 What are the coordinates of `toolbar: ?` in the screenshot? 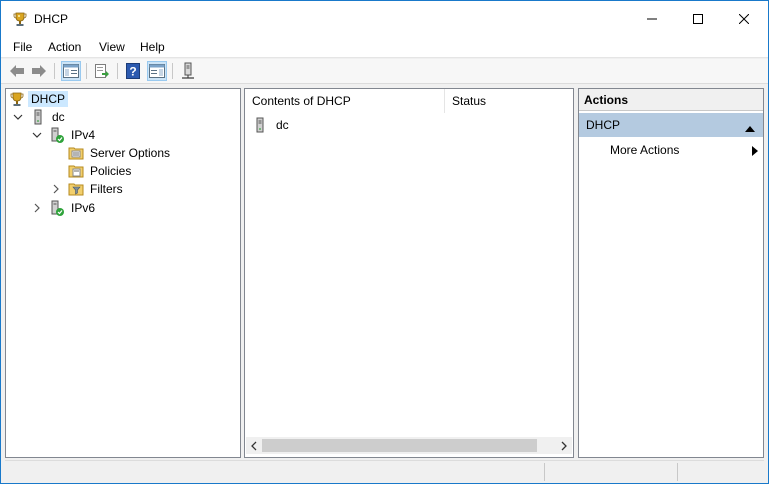 It's located at (384, 71).